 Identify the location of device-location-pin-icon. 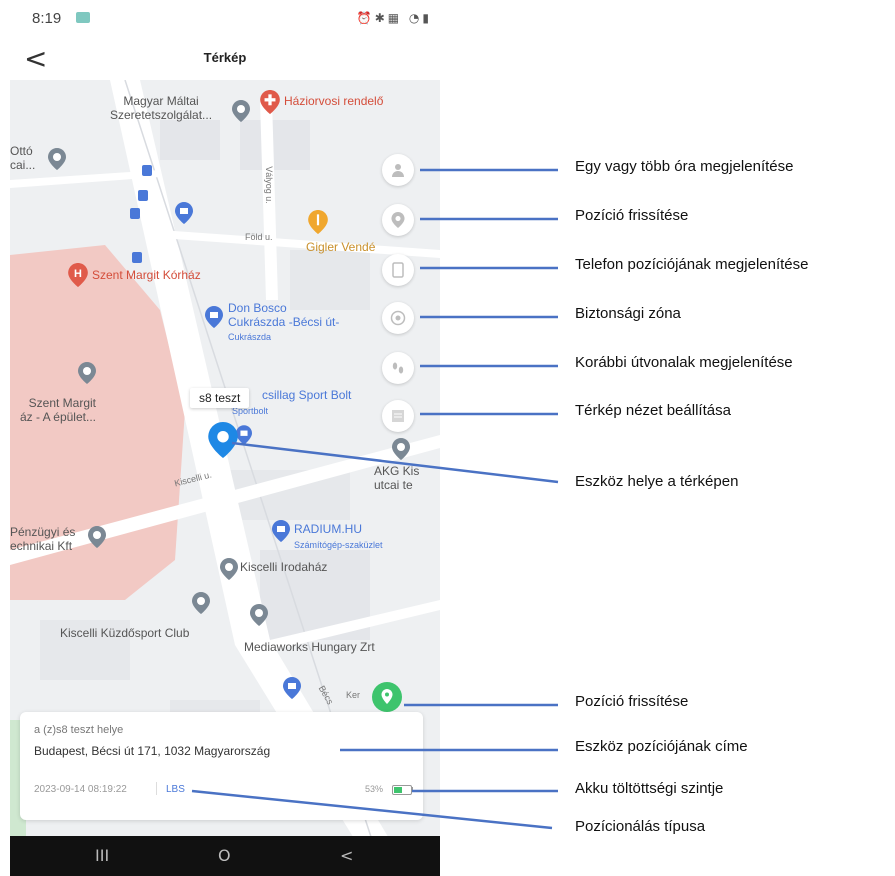
(223, 440).